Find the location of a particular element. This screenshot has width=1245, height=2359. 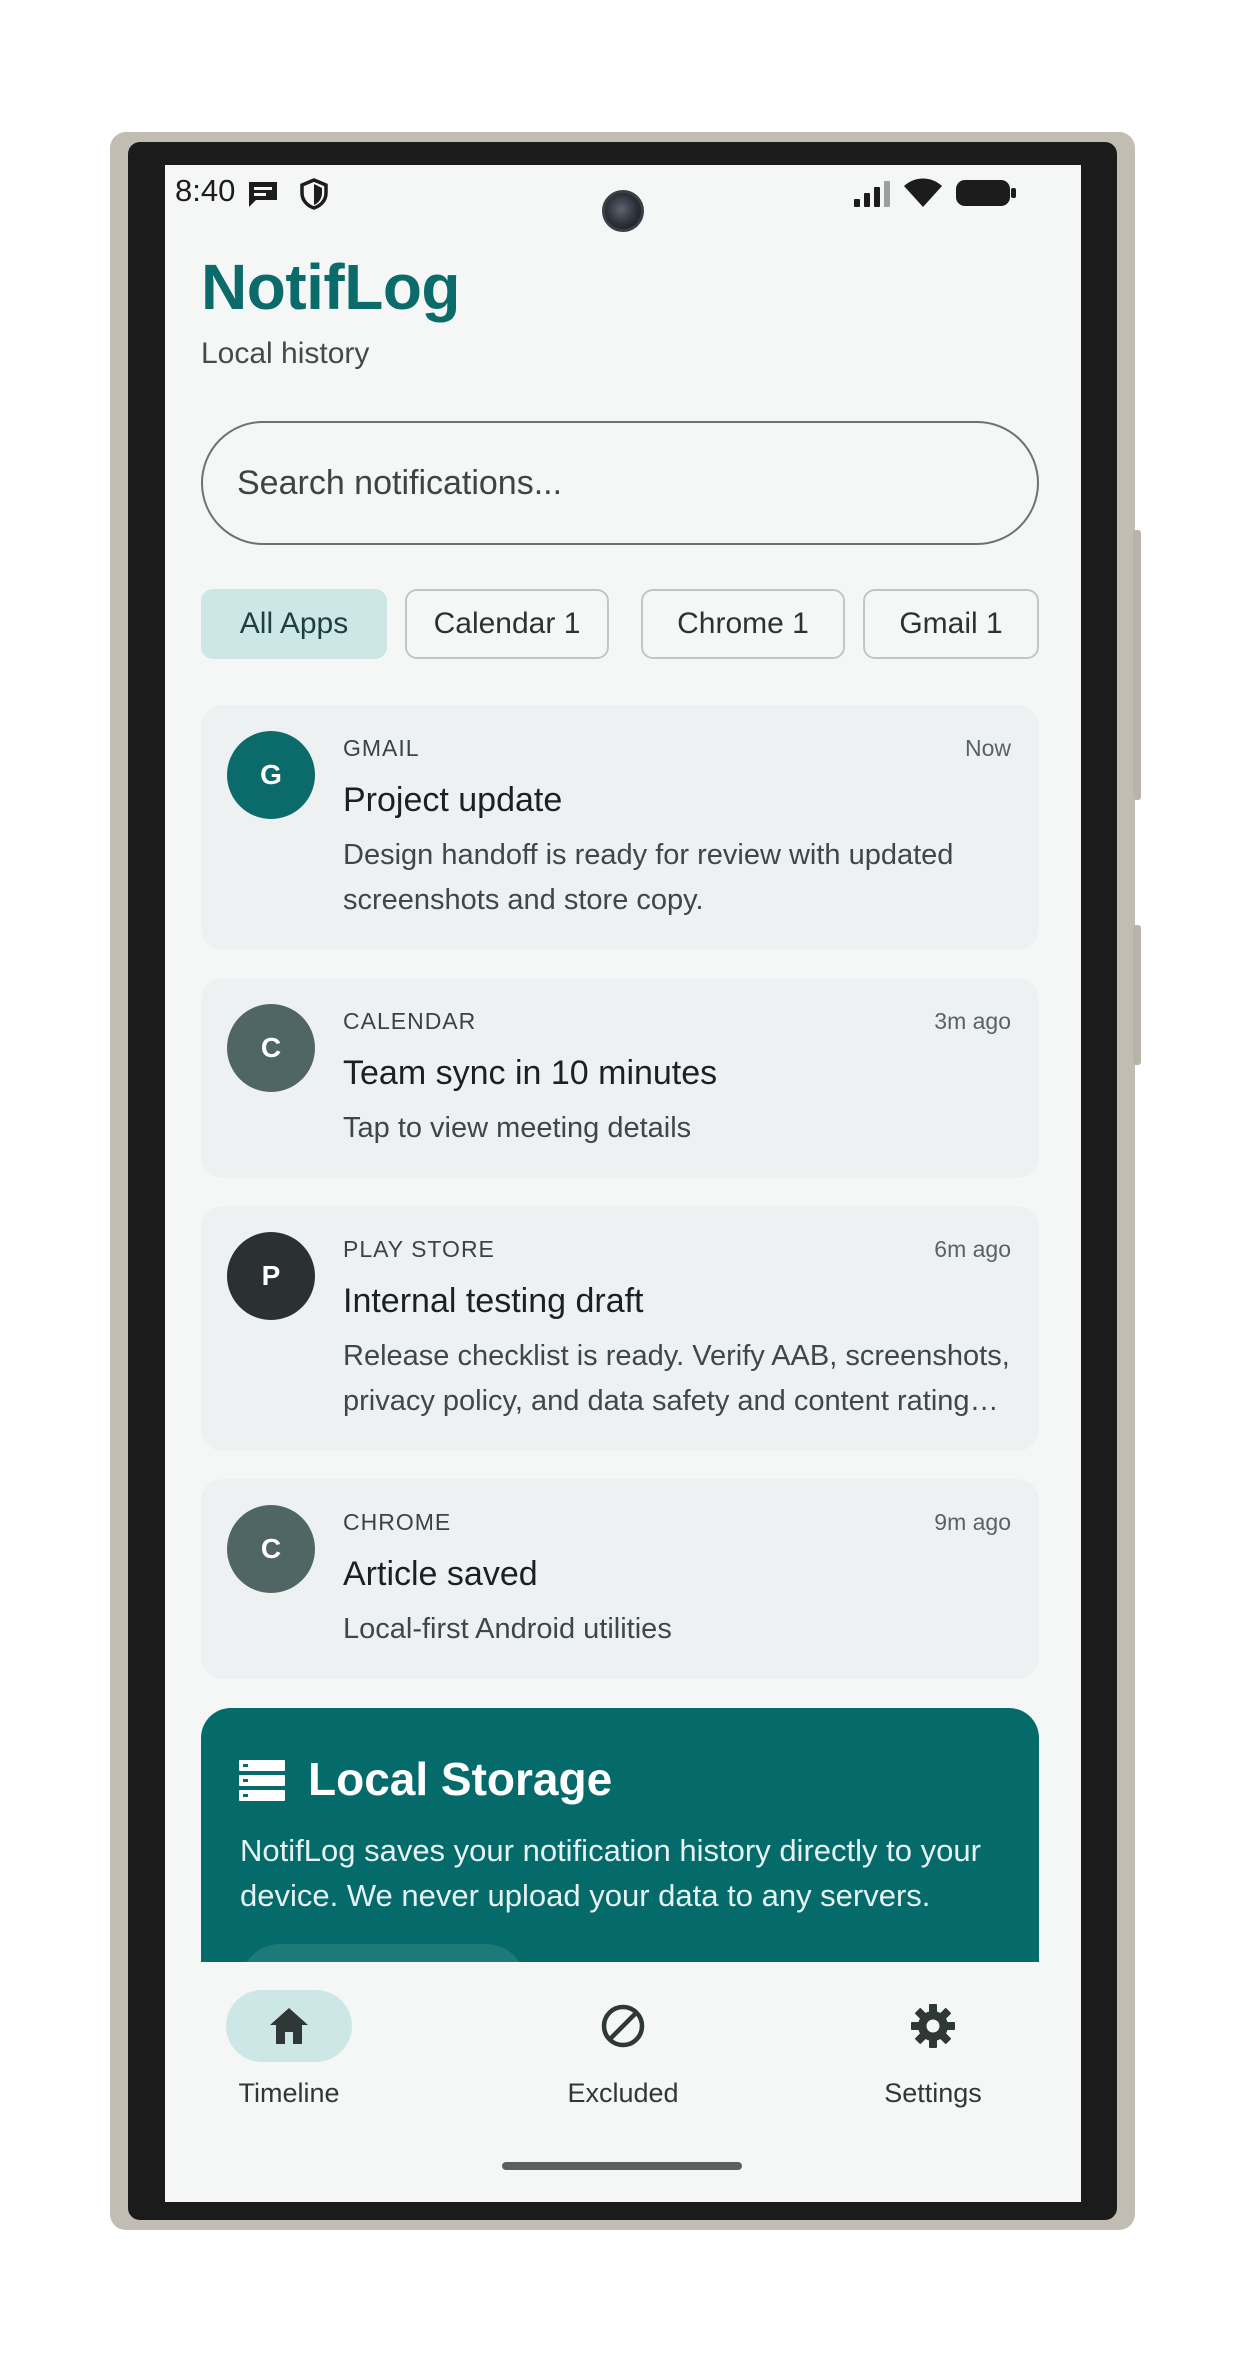

filter-chip-all-apps: All Apps is located at coordinates (294, 624).